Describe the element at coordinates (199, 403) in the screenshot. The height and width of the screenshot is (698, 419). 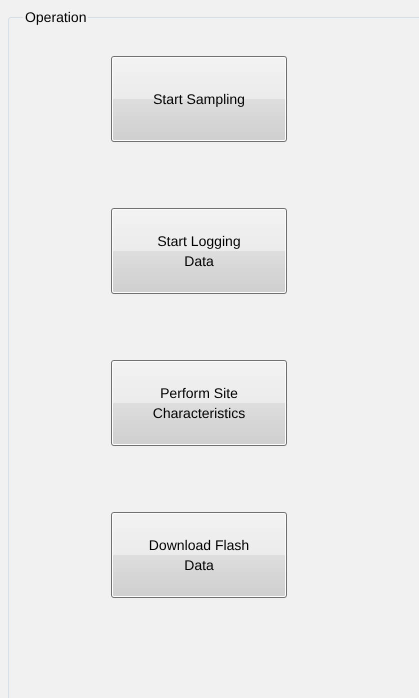
I see `action-button: Perform Site Characteristics` at that location.